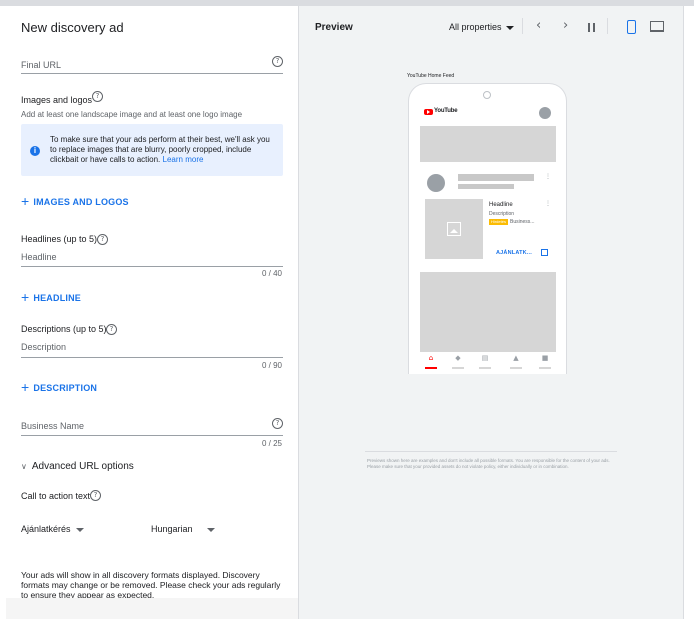 The width and height of the screenshot is (694, 619). Describe the element at coordinates (565, 25) in the screenshot. I see `chevron-right-icon: ›` at that location.